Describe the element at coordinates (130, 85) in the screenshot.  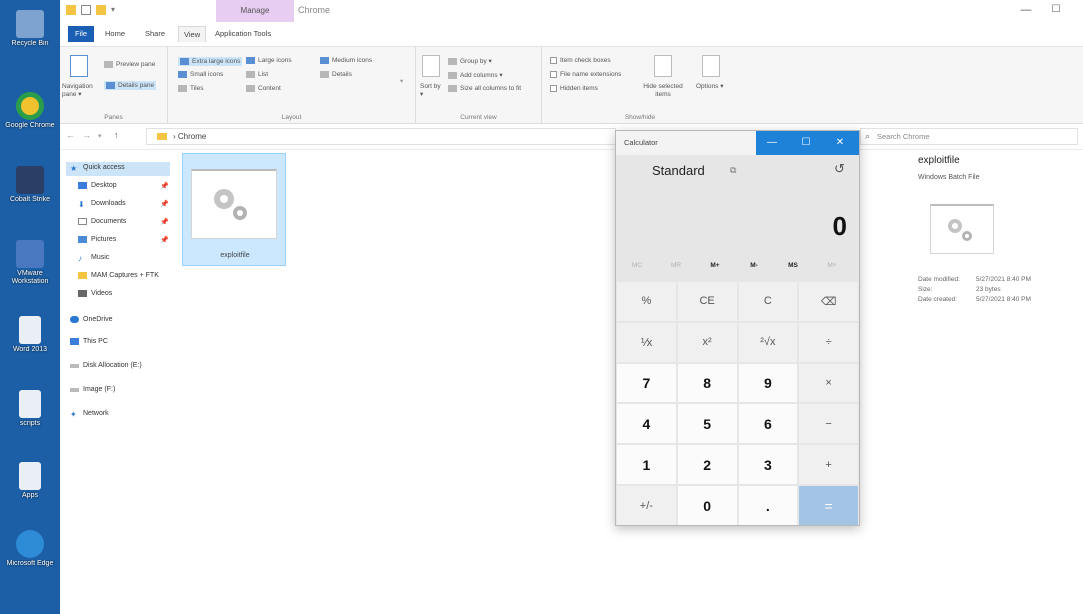
I see `details-pane-button: Details pane` at that location.